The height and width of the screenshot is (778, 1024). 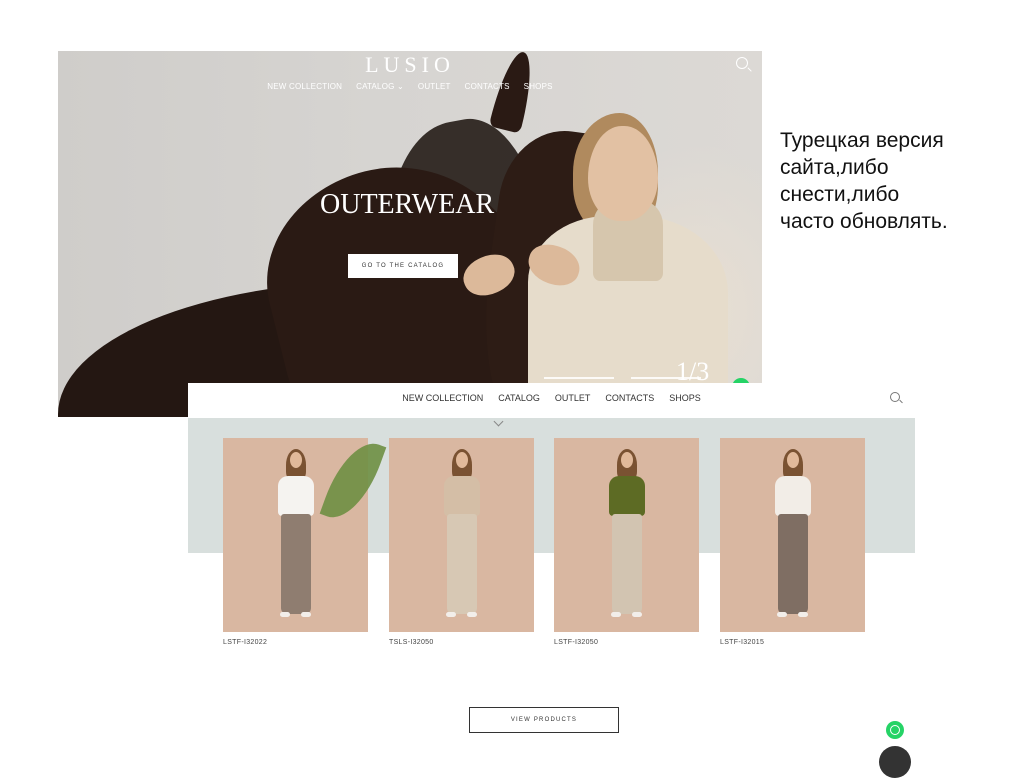 What do you see at coordinates (295, 642) in the screenshot?
I see `product-sku: LSTF-I32022` at bounding box center [295, 642].